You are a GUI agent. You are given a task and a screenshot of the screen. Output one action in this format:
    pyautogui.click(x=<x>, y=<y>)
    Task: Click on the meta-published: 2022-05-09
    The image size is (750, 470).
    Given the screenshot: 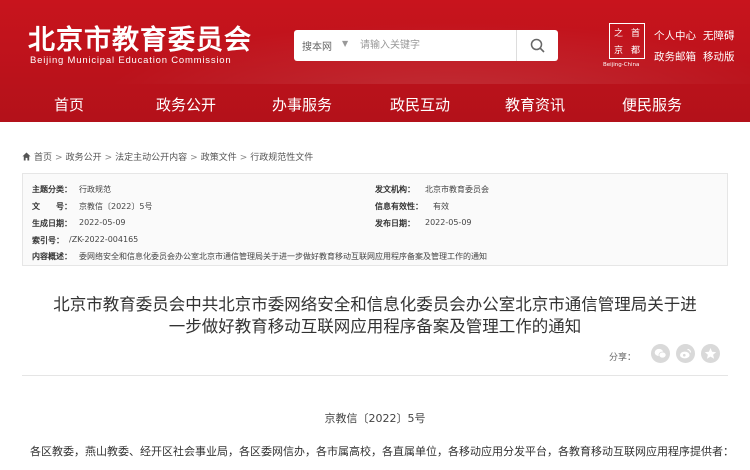 What is the action you would take?
    pyautogui.click(x=448, y=222)
    